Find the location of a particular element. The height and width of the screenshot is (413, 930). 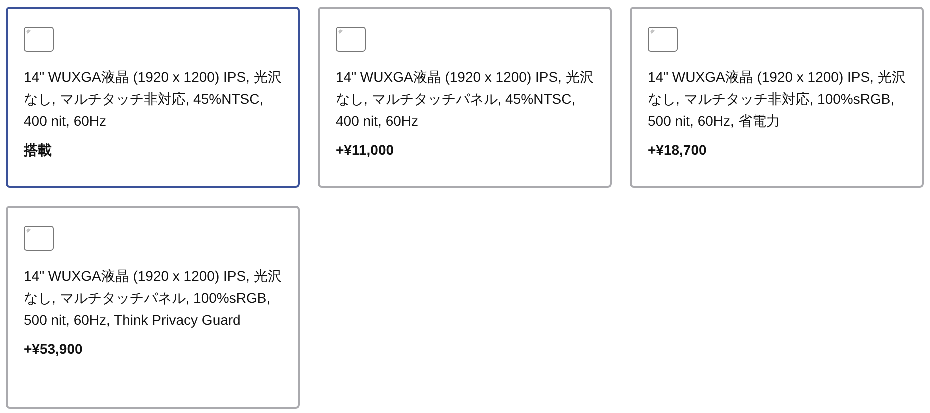

option-card: 14" WUXGA液晶 (1920 x 1200) IPS, 光沢なし, マルチタッチ非対応, 45%NTSC, 400 nit, 60Hz 搭載 is located at coordinates (153, 97).